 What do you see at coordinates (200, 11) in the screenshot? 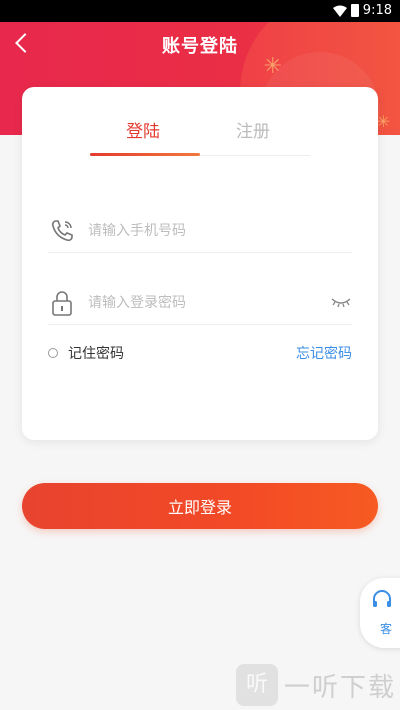
I see `status-bar: 9:18` at bounding box center [200, 11].